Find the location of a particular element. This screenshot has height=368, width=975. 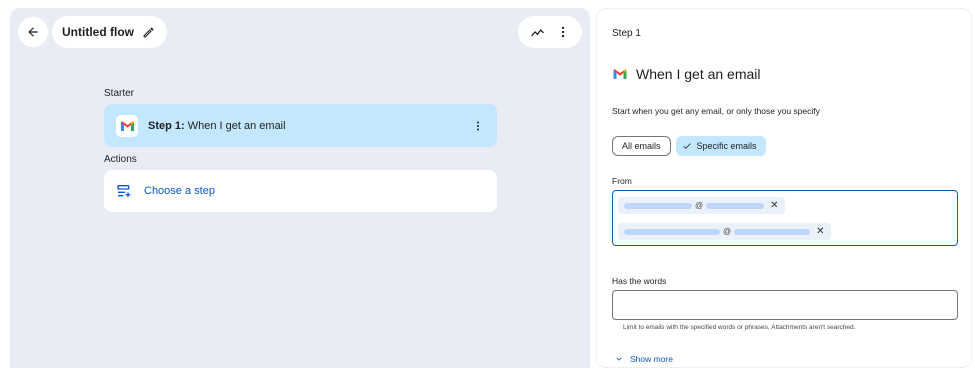

step-1-label: Step 1: When I get an email is located at coordinates (217, 125).